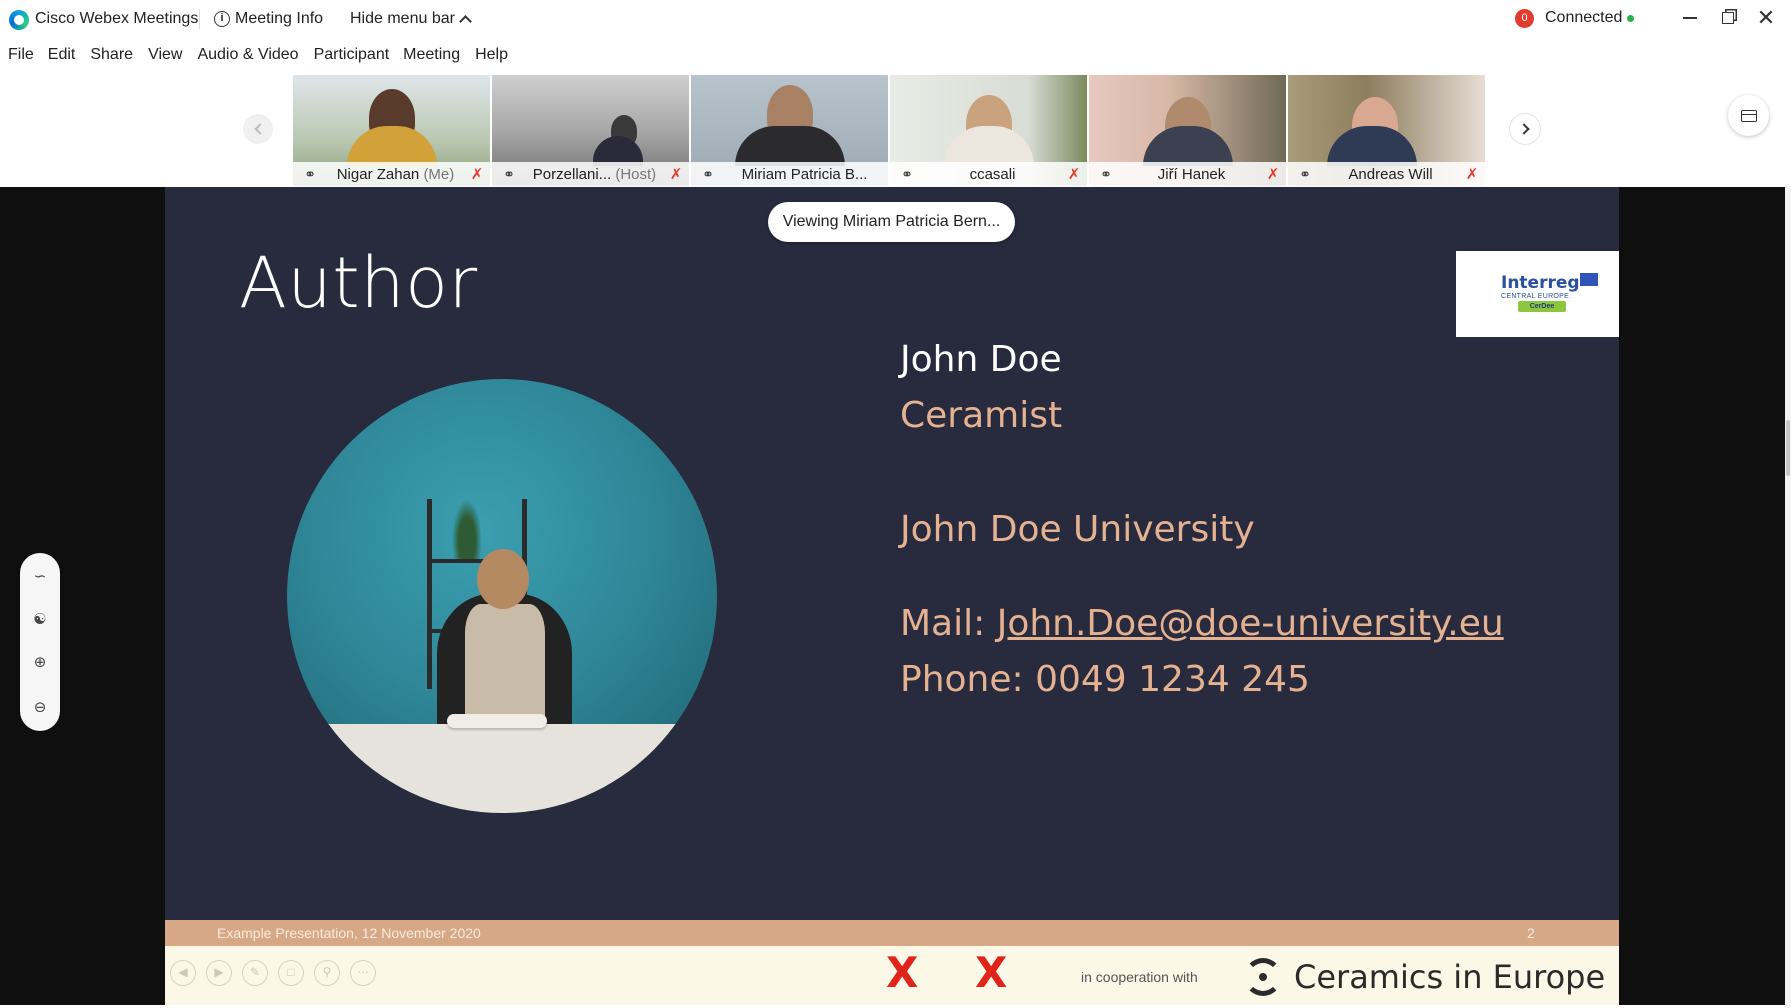 Image resolution: width=1791 pixels, height=1008 pixels. I want to click on author-phone: Phone: 0049 1234 245, so click(1105, 679).